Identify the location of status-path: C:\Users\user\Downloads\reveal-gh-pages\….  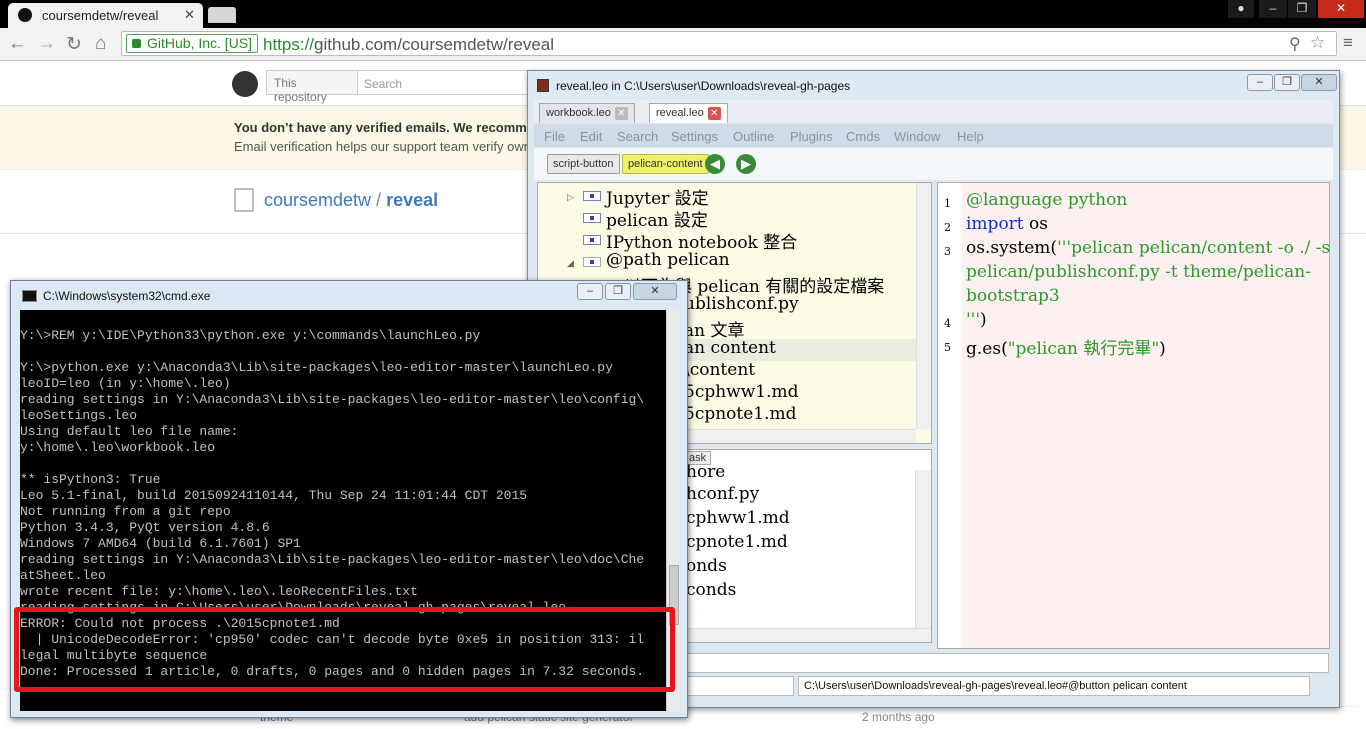
(1054, 686).